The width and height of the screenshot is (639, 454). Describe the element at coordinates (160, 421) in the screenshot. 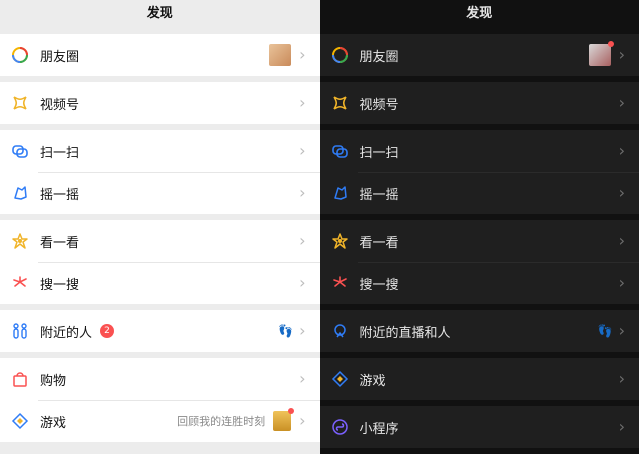

I see `menu-item-games: 游戏 回顾我的连胜时刻 ›` at that location.